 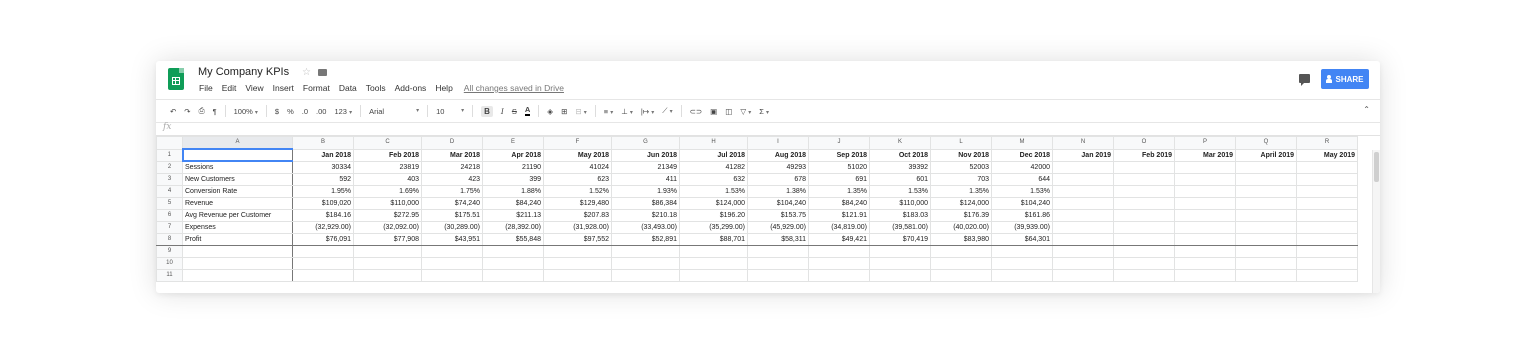 What do you see at coordinates (577, 215) in the screenshot?
I see `cell: $207.83` at bounding box center [577, 215].